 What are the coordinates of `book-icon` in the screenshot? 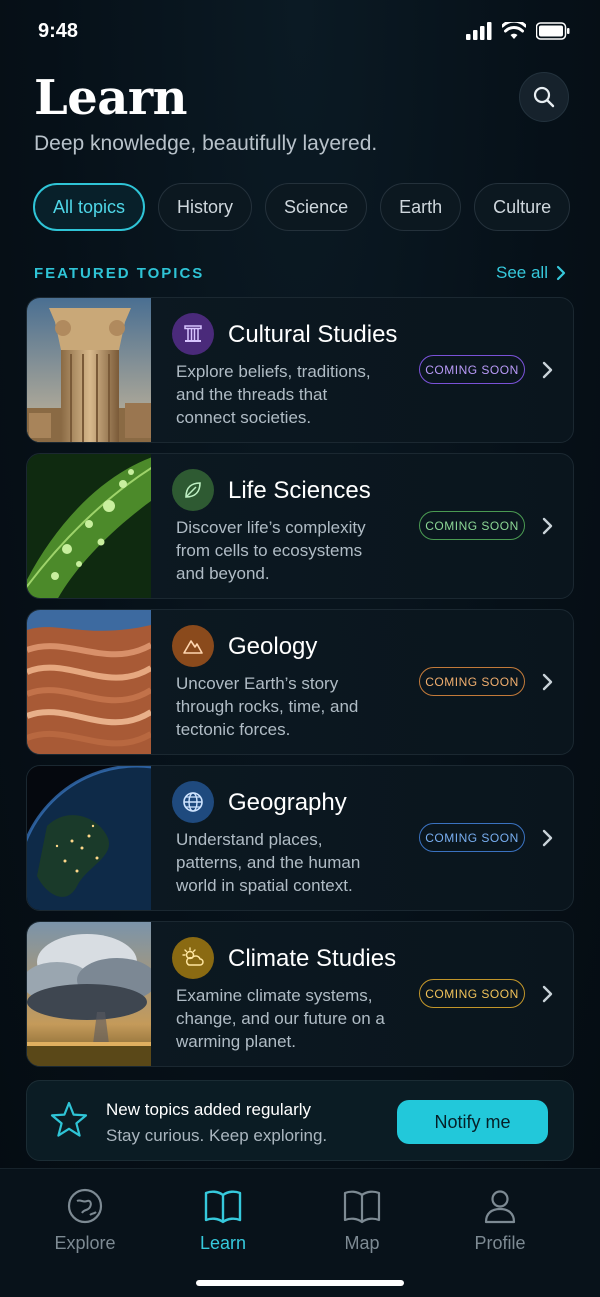 It's located at (223, 1207).